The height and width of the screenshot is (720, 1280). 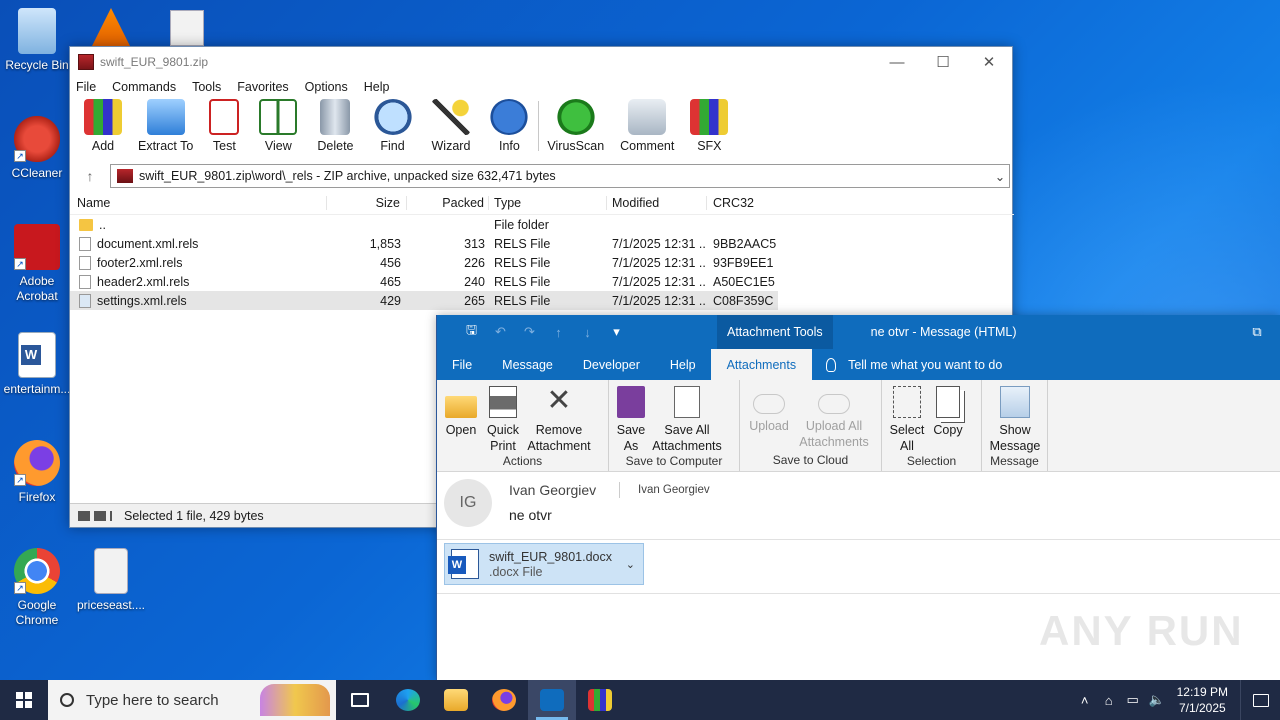 What do you see at coordinates (943, 62) in the screenshot?
I see `maximize-icon: ☐` at bounding box center [943, 62].